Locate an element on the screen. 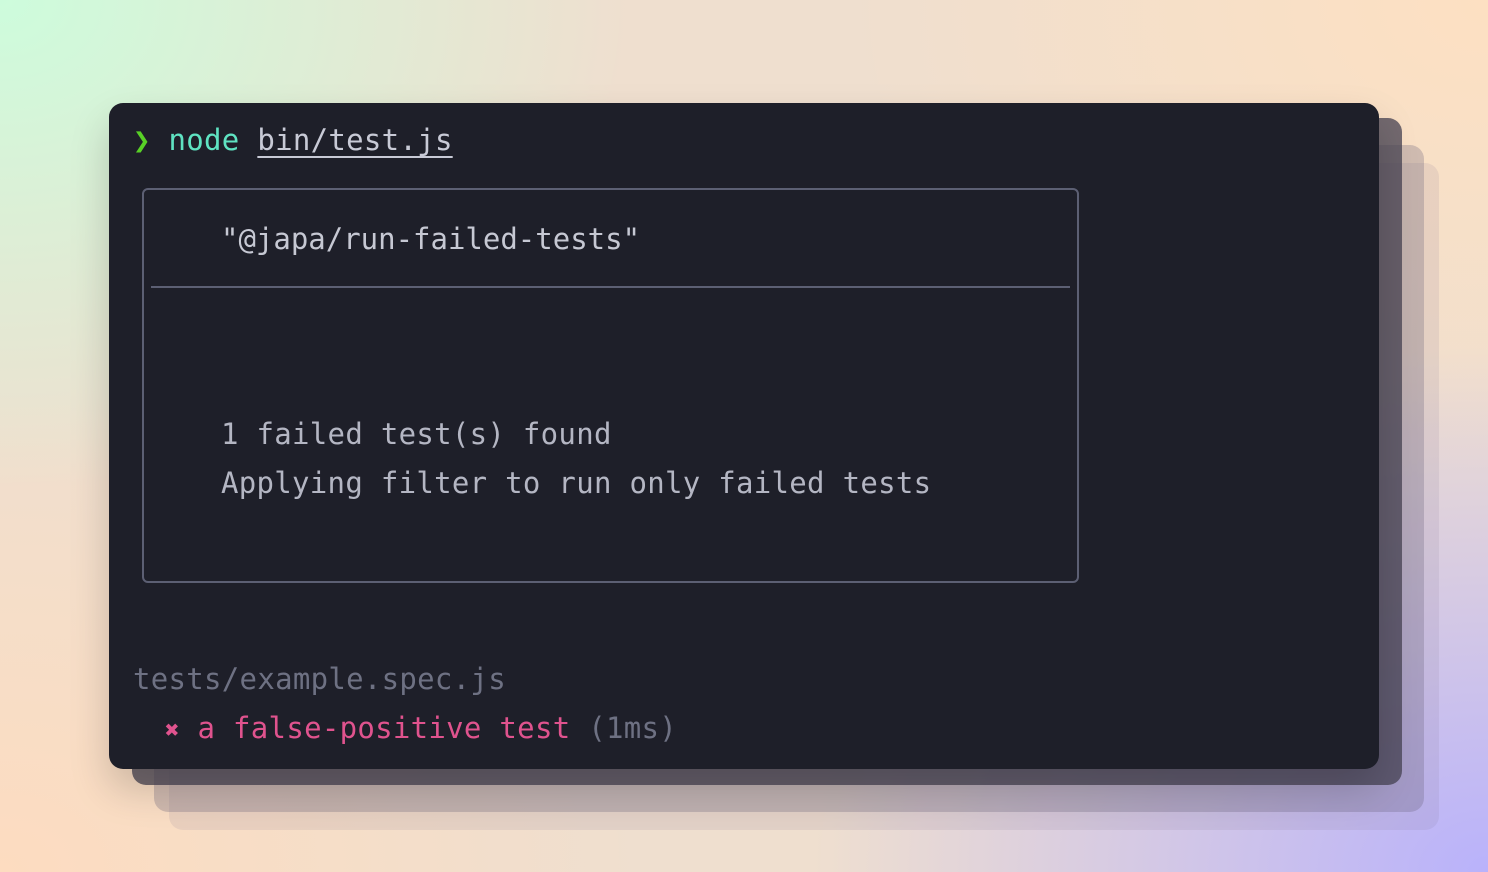 The height and width of the screenshot is (872, 1488). prompt-line: ❯ node bin/test.js is located at coordinates (293, 140).